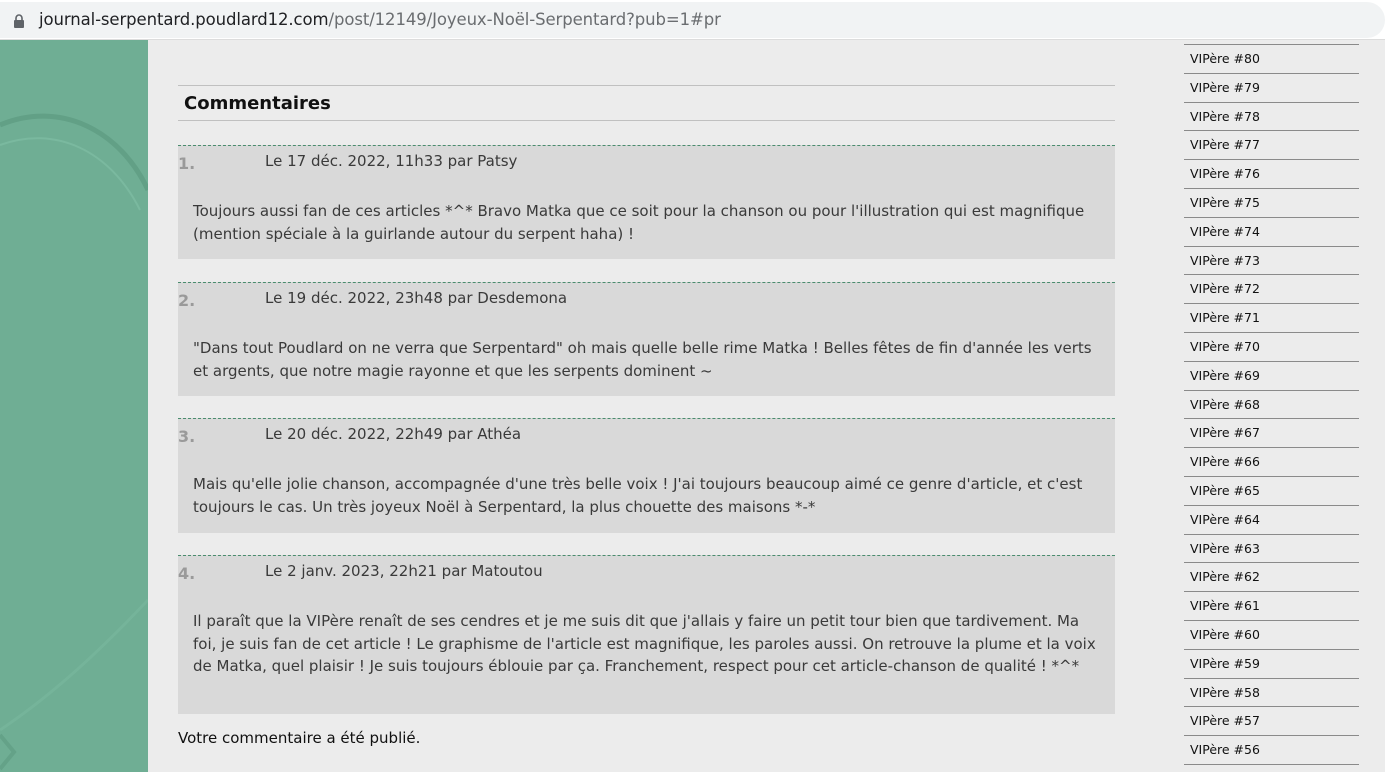 The width and height of the screenshot is (1385, 772). What do you see at coordinates (1271, 462) in the screenshot?
I see `sidebar-issue-link: VIPère #66` at bounding box center [1271, 462].